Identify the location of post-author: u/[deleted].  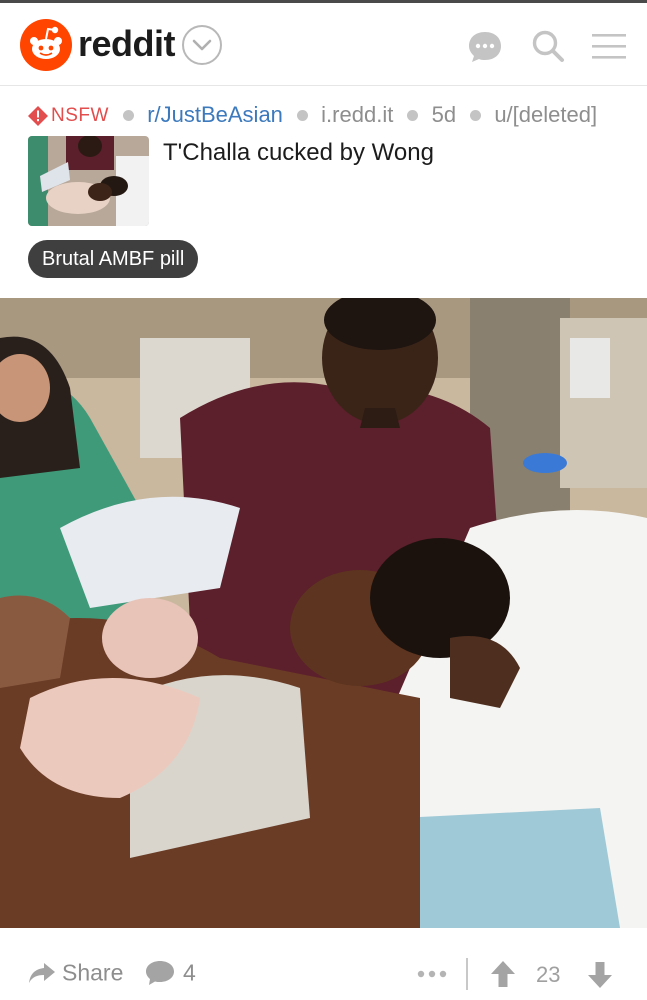
(545, 115).